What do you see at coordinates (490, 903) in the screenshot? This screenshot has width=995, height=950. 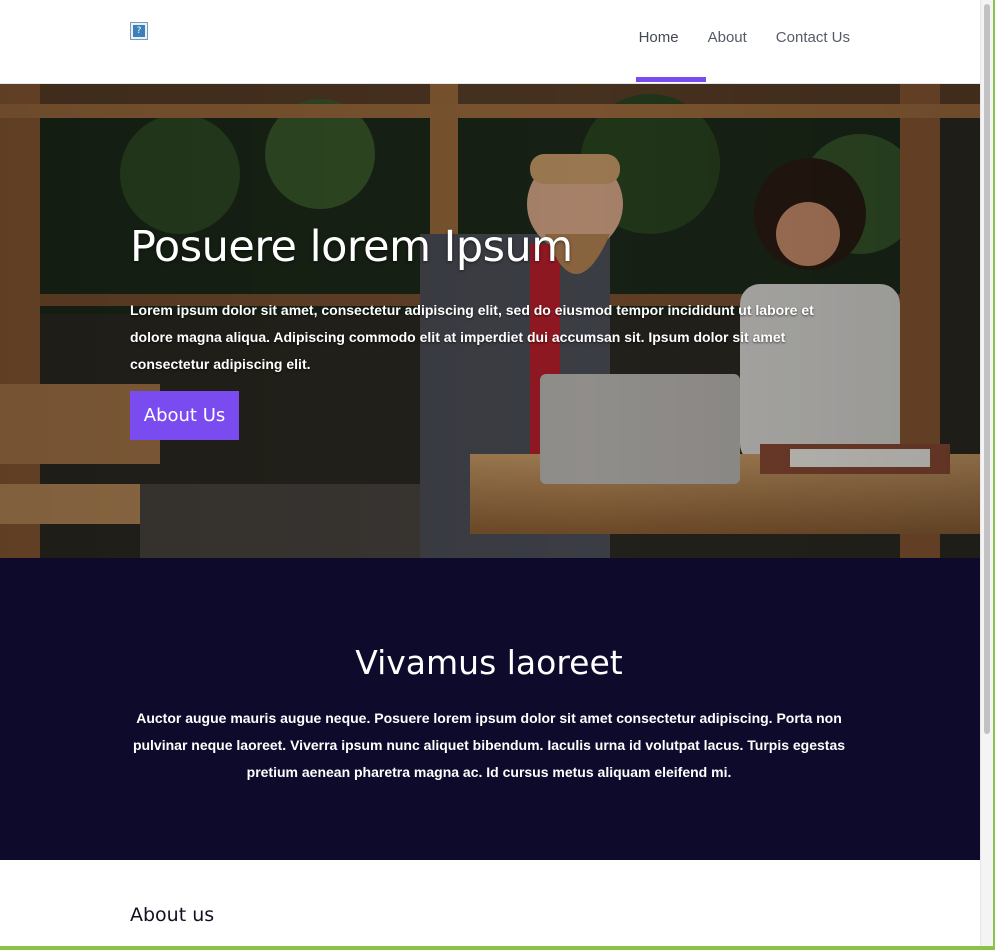 I see `about-section: About us` at bounding box center [490, 903].